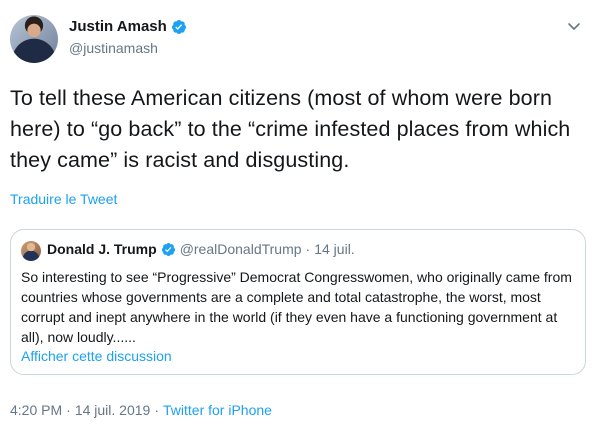  What do you see at coordinates (96, 356) in the screenshot?
I see `show-thread-link: Afficher cette discussion` at bounding box center [96, 356].